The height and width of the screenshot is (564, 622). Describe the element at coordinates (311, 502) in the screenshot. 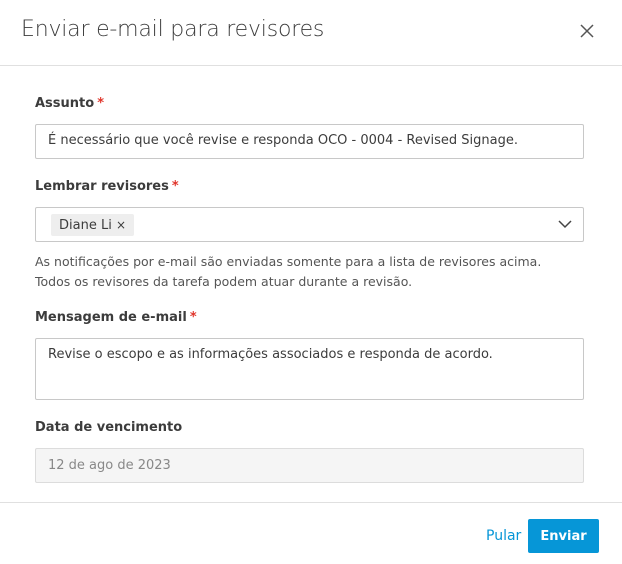

I see `dialog-footer` at that location.